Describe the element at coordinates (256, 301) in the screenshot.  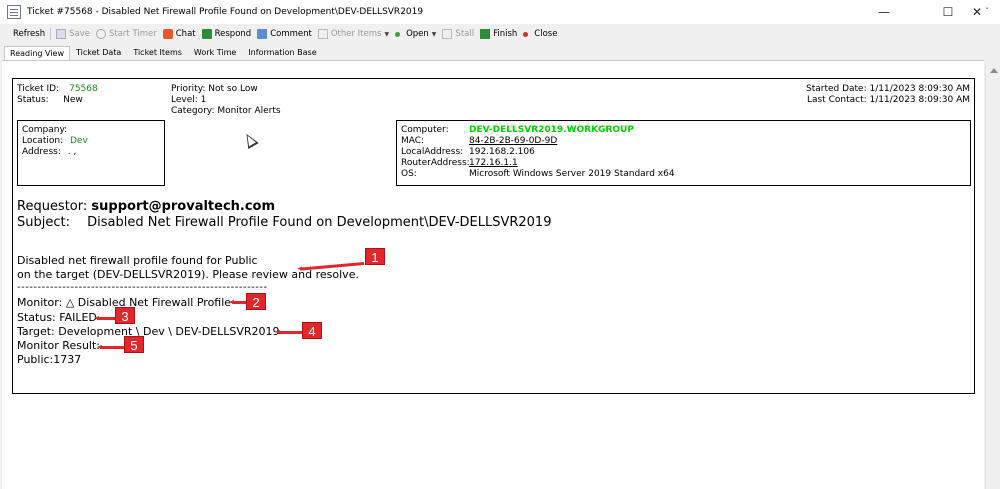
I see `callout-2: 2` at that location.